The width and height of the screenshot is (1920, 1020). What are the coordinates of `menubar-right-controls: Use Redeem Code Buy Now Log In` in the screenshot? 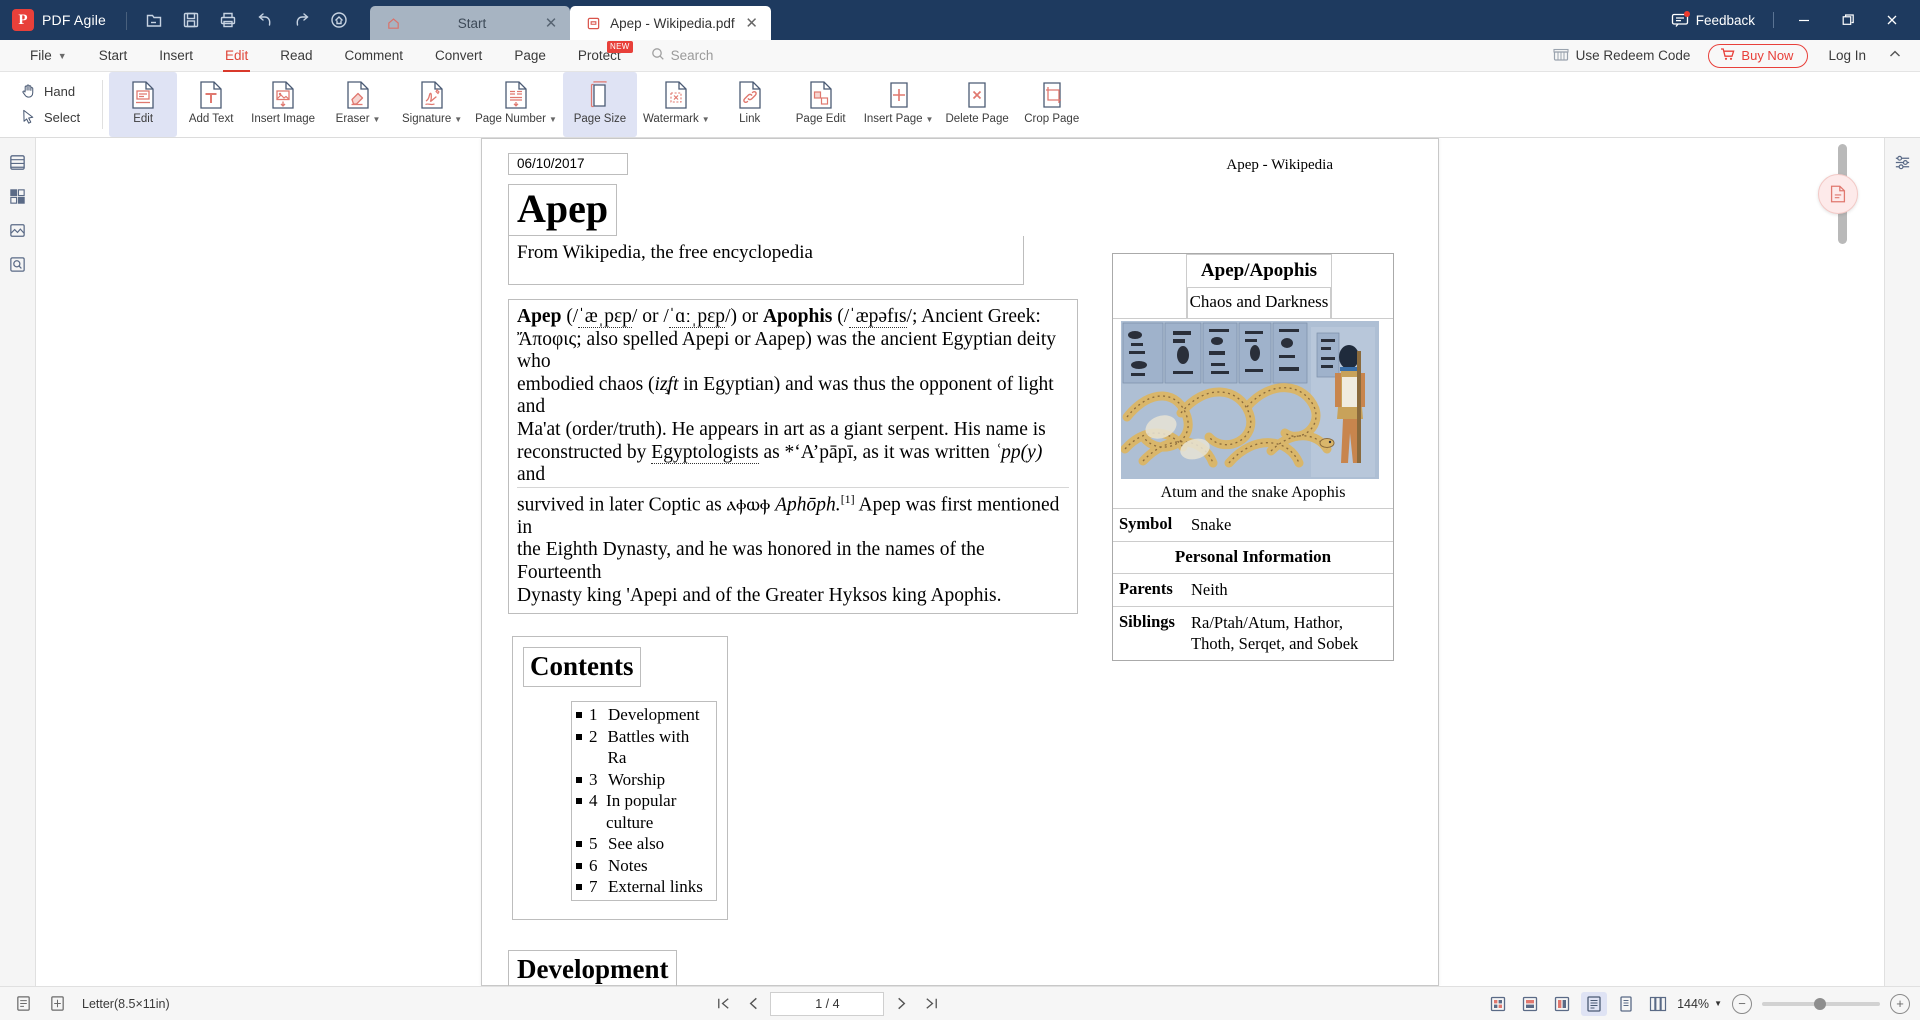 It's located at (1732, 56).